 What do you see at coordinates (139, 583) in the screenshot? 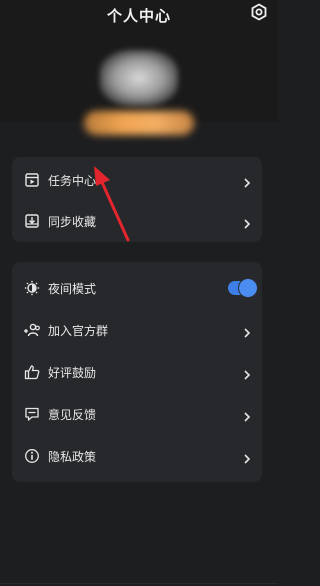
I see `bottom-divider` at bounding box center [139, 583].